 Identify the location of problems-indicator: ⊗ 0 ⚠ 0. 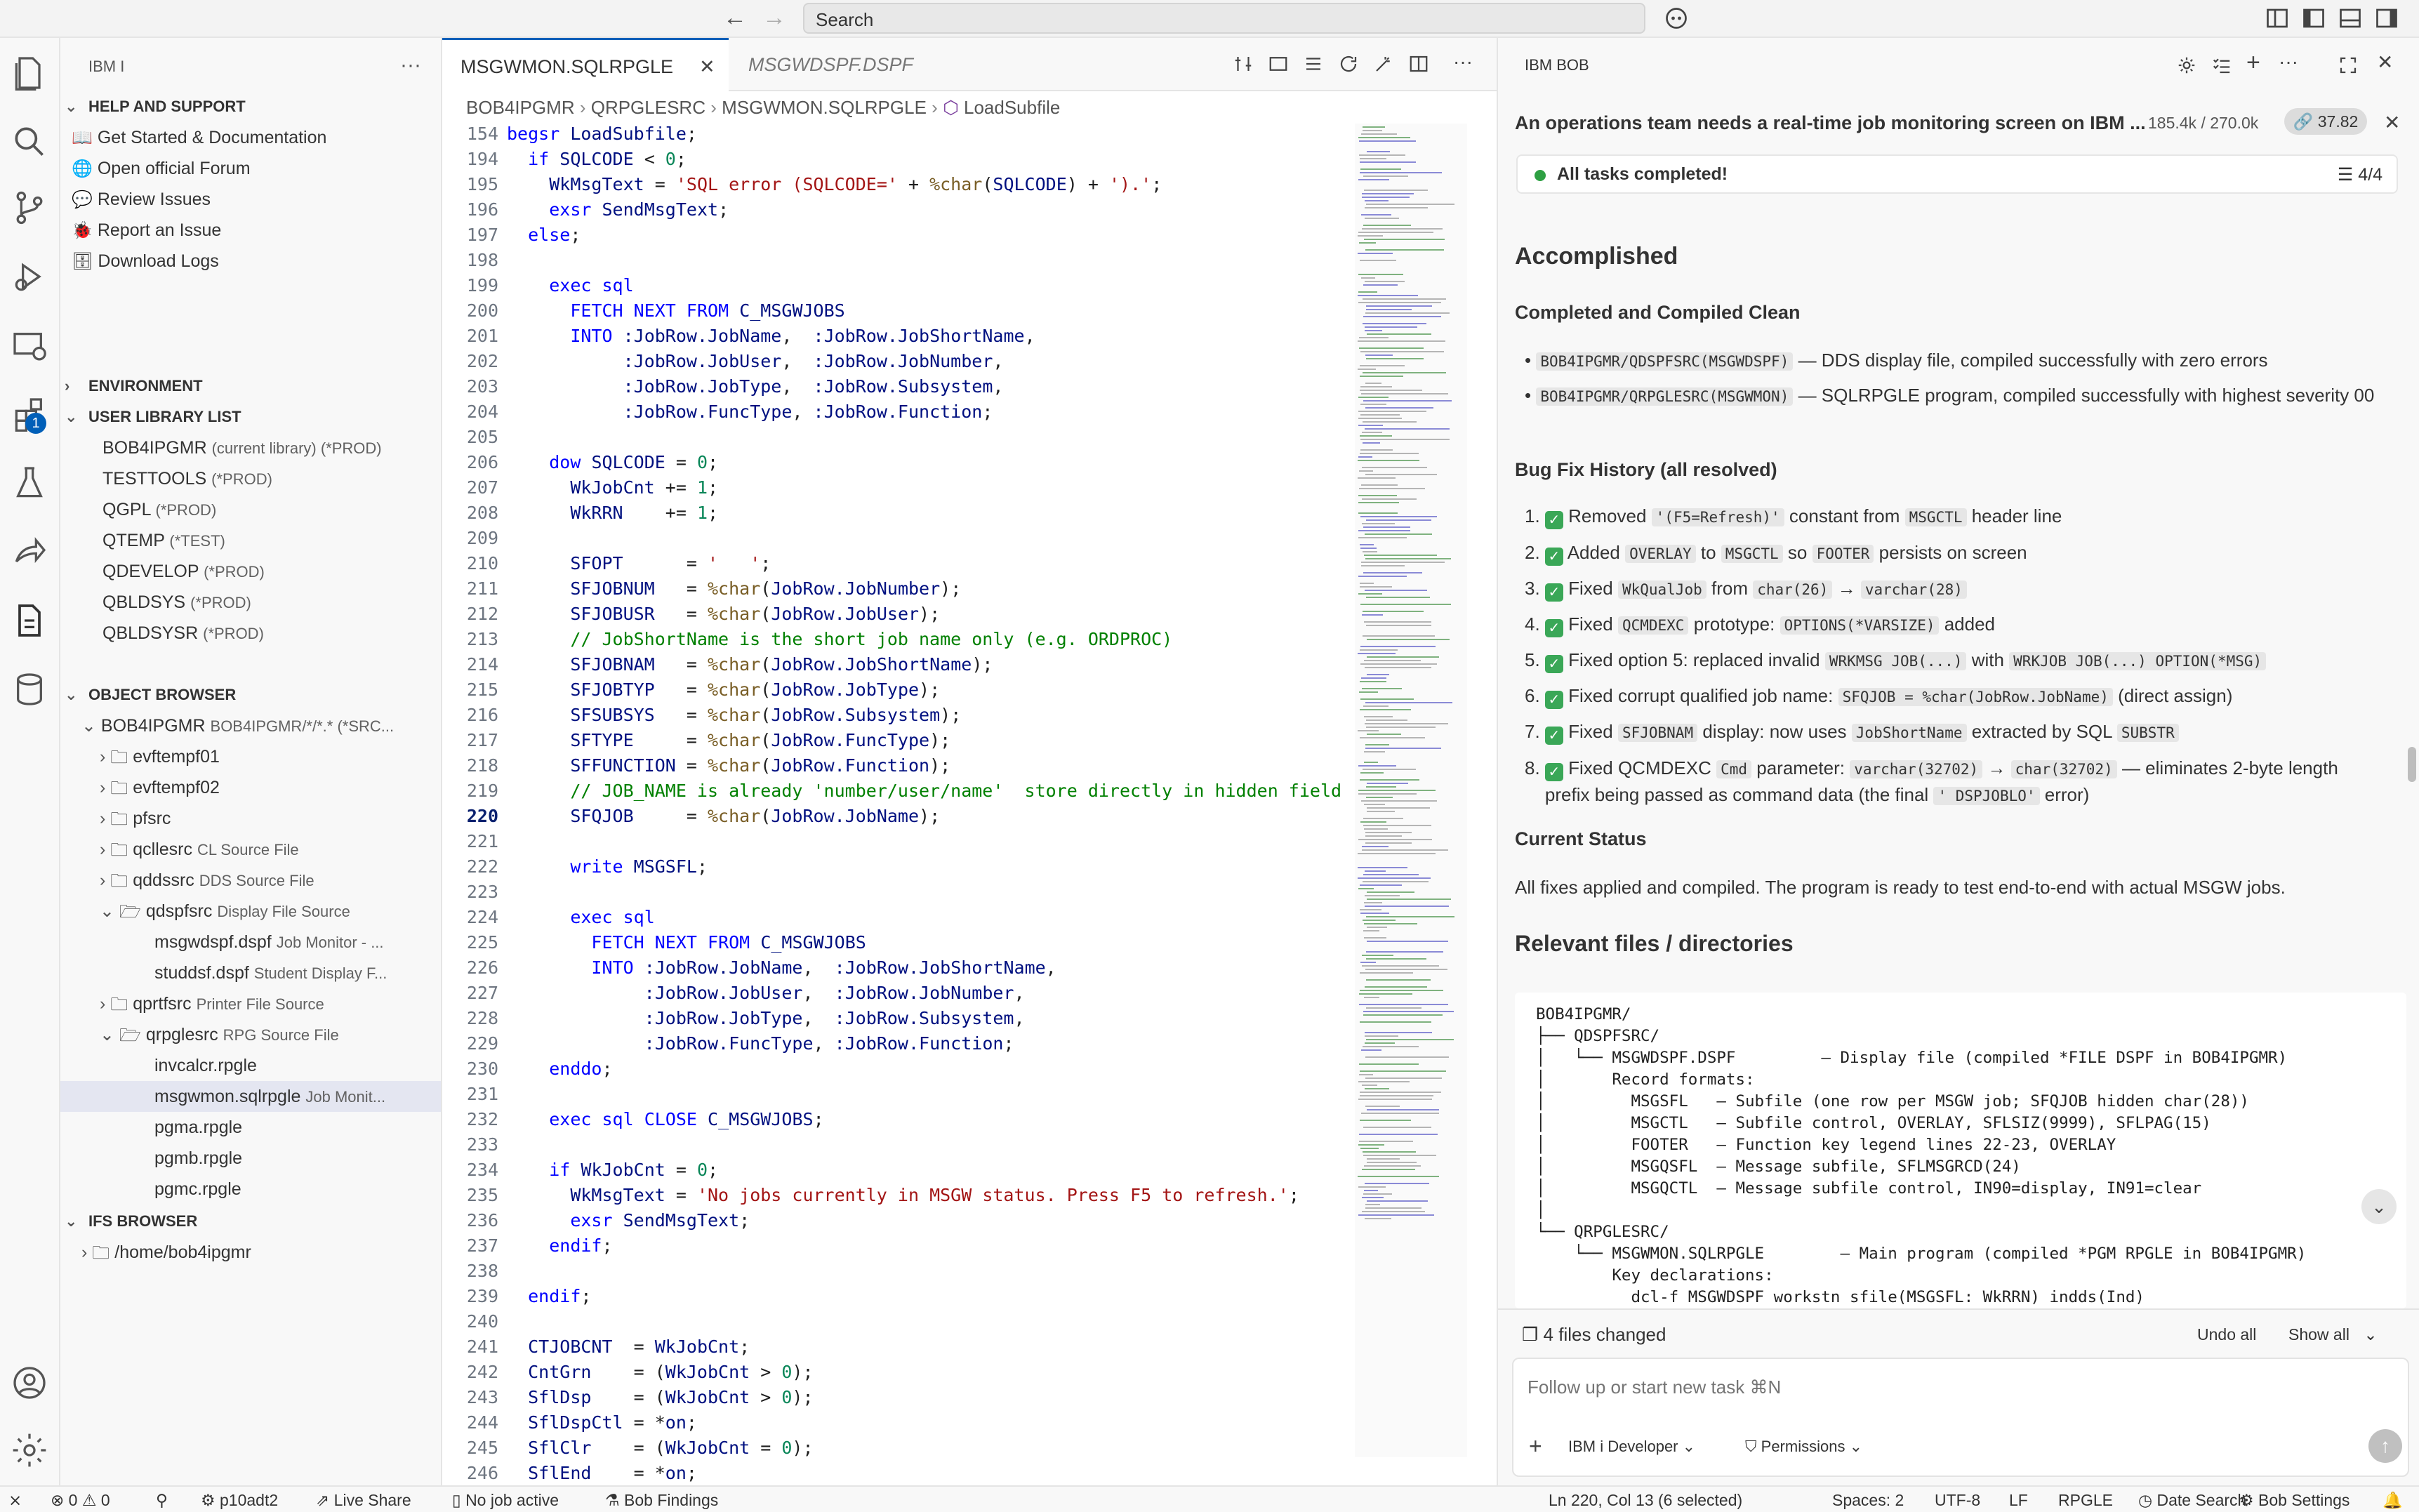
(81, 1500).